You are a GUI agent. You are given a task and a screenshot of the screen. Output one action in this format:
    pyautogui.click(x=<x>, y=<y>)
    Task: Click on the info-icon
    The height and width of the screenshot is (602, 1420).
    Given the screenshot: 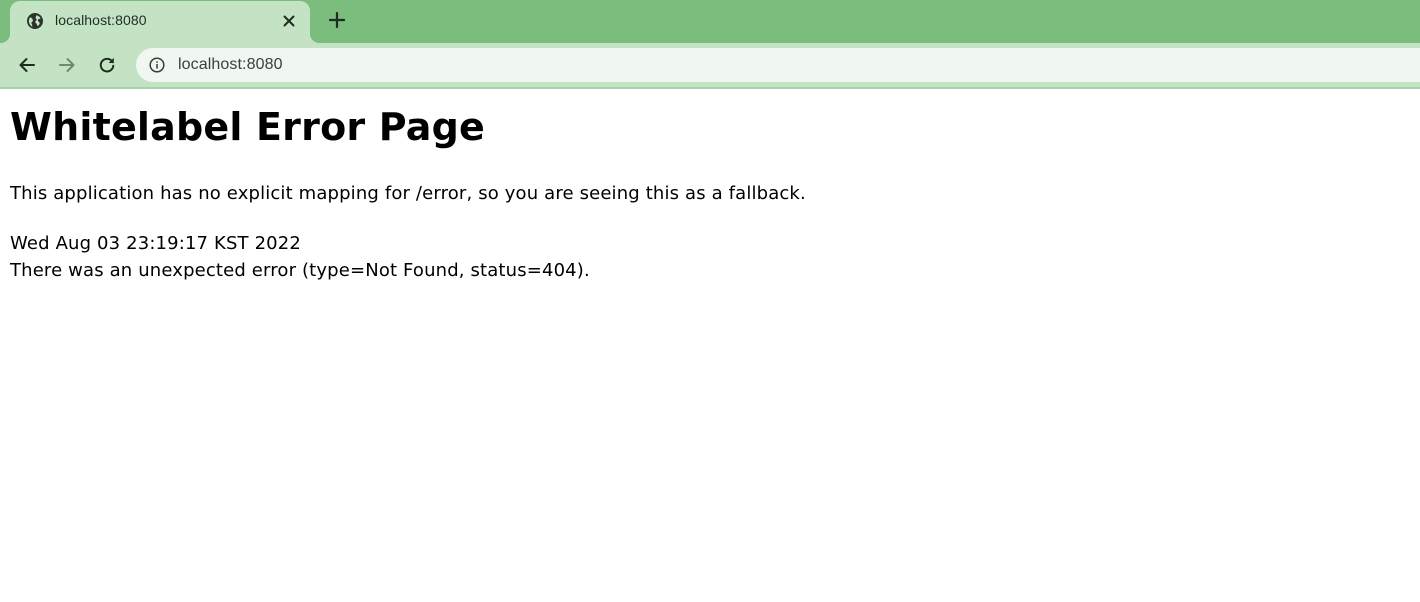 What is the action you would take?
    pyautogui.click(x=157, y=65)
    